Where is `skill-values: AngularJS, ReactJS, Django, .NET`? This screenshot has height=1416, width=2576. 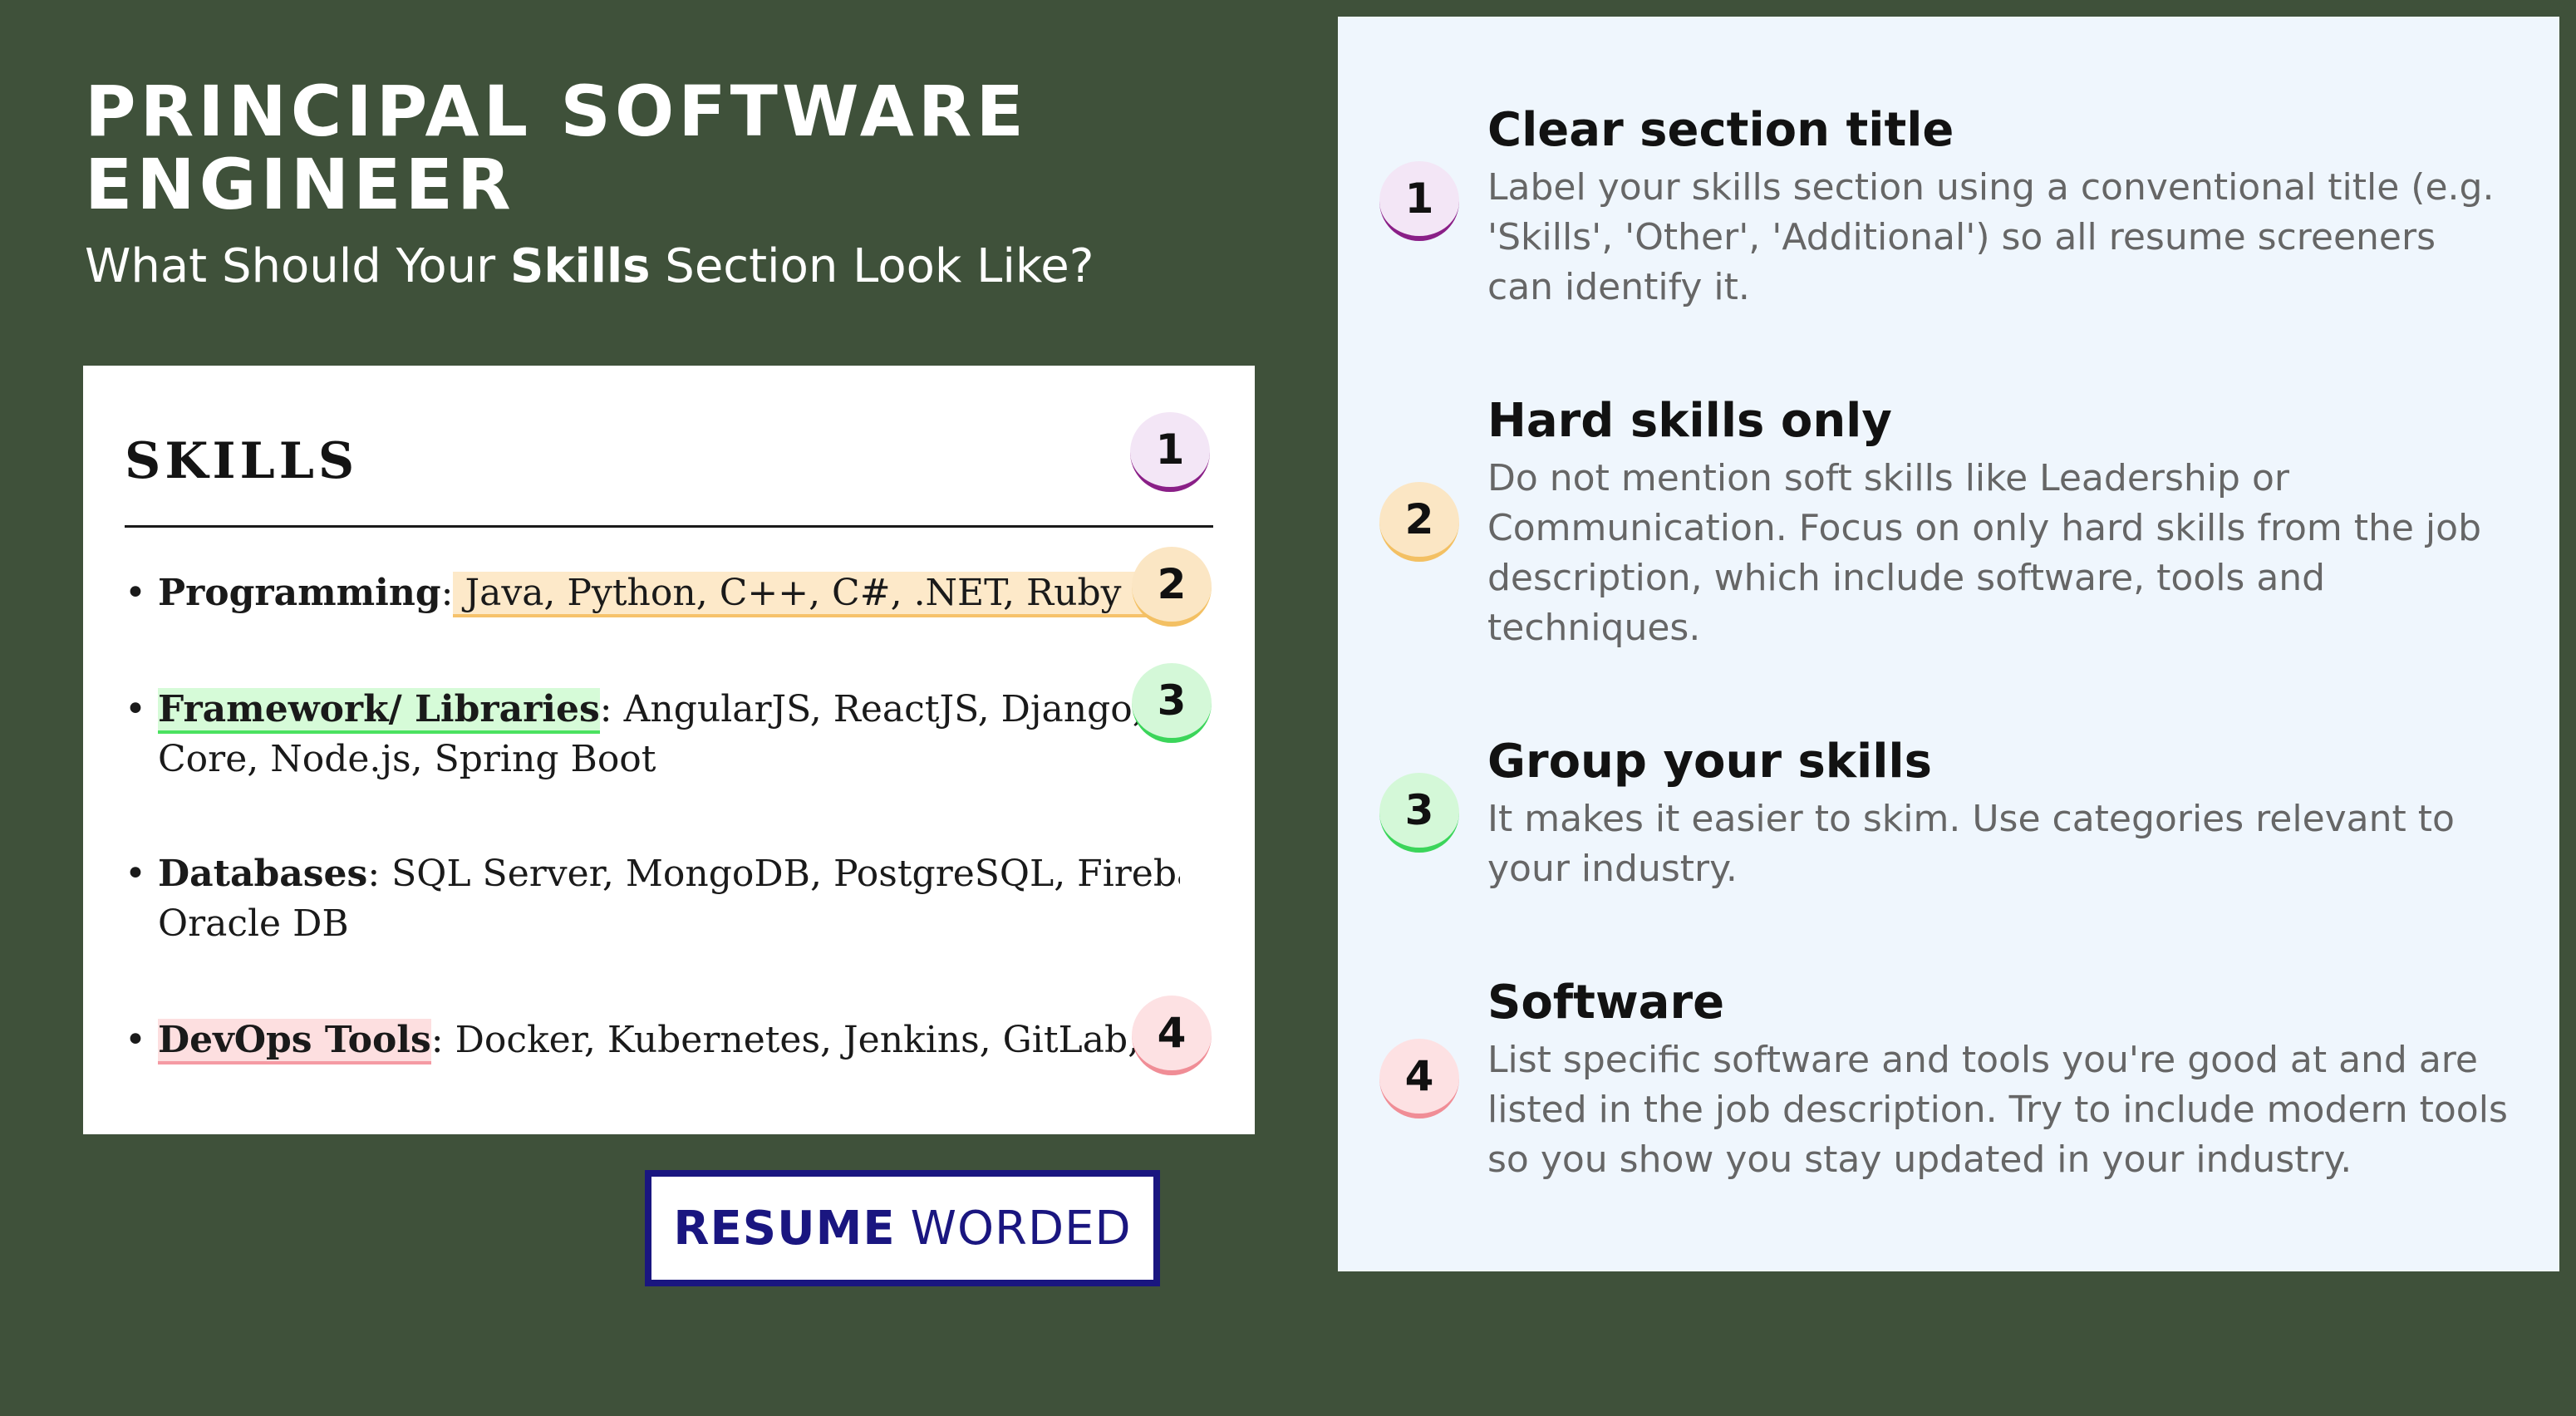
skill-values: AngularJS, ReactJS, Django, .NET is located at coordinates (902, 709).